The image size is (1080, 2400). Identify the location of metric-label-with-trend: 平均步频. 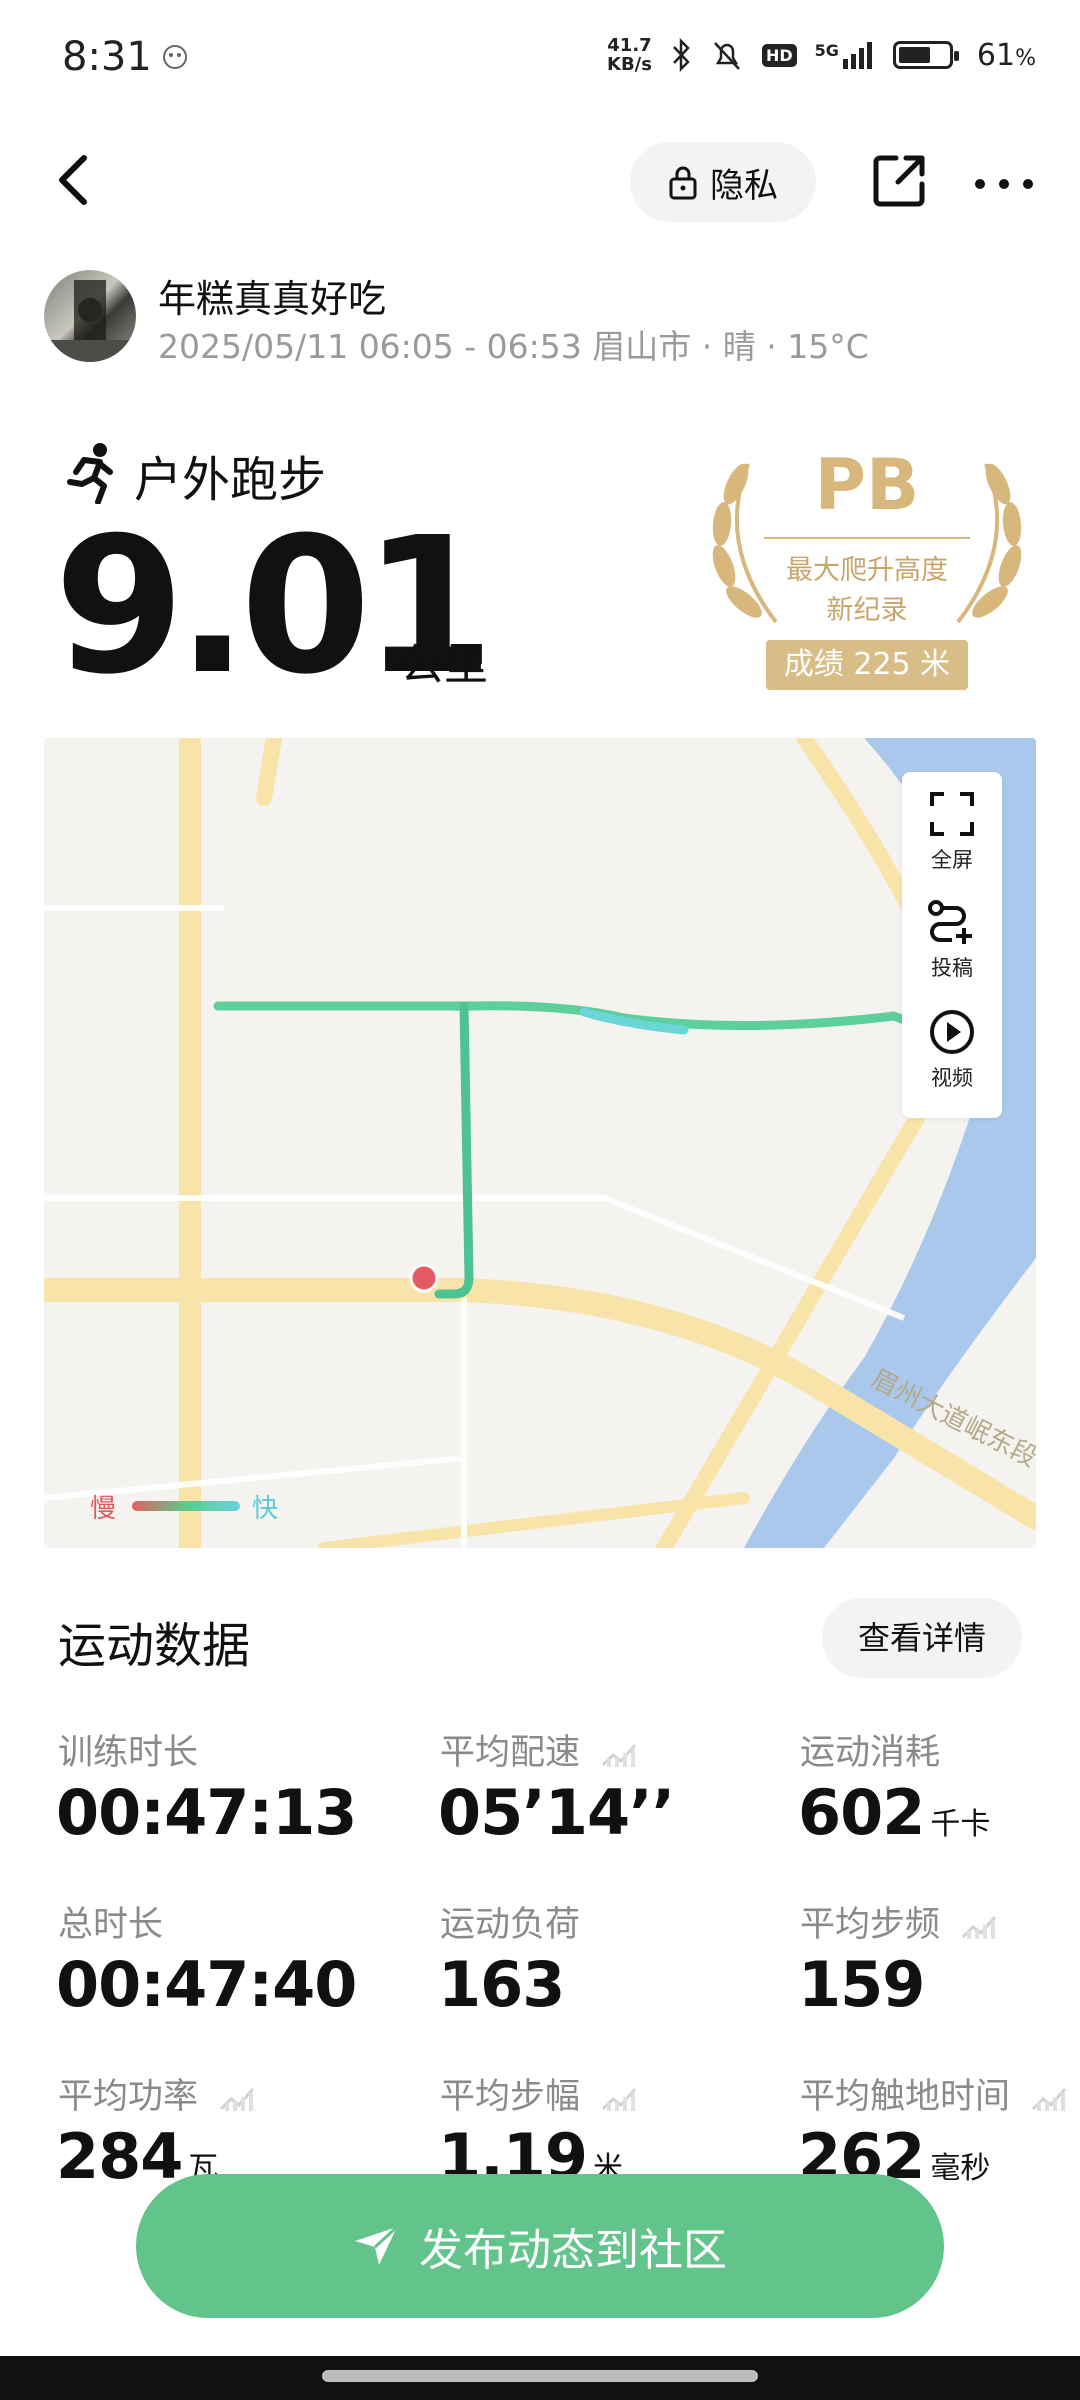
(898, 1921).